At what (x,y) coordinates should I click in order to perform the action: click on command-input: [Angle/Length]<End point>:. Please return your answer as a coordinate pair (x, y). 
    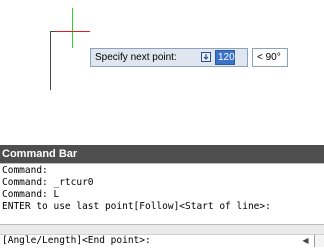
    Looking at the image, I should click on (76, 241).